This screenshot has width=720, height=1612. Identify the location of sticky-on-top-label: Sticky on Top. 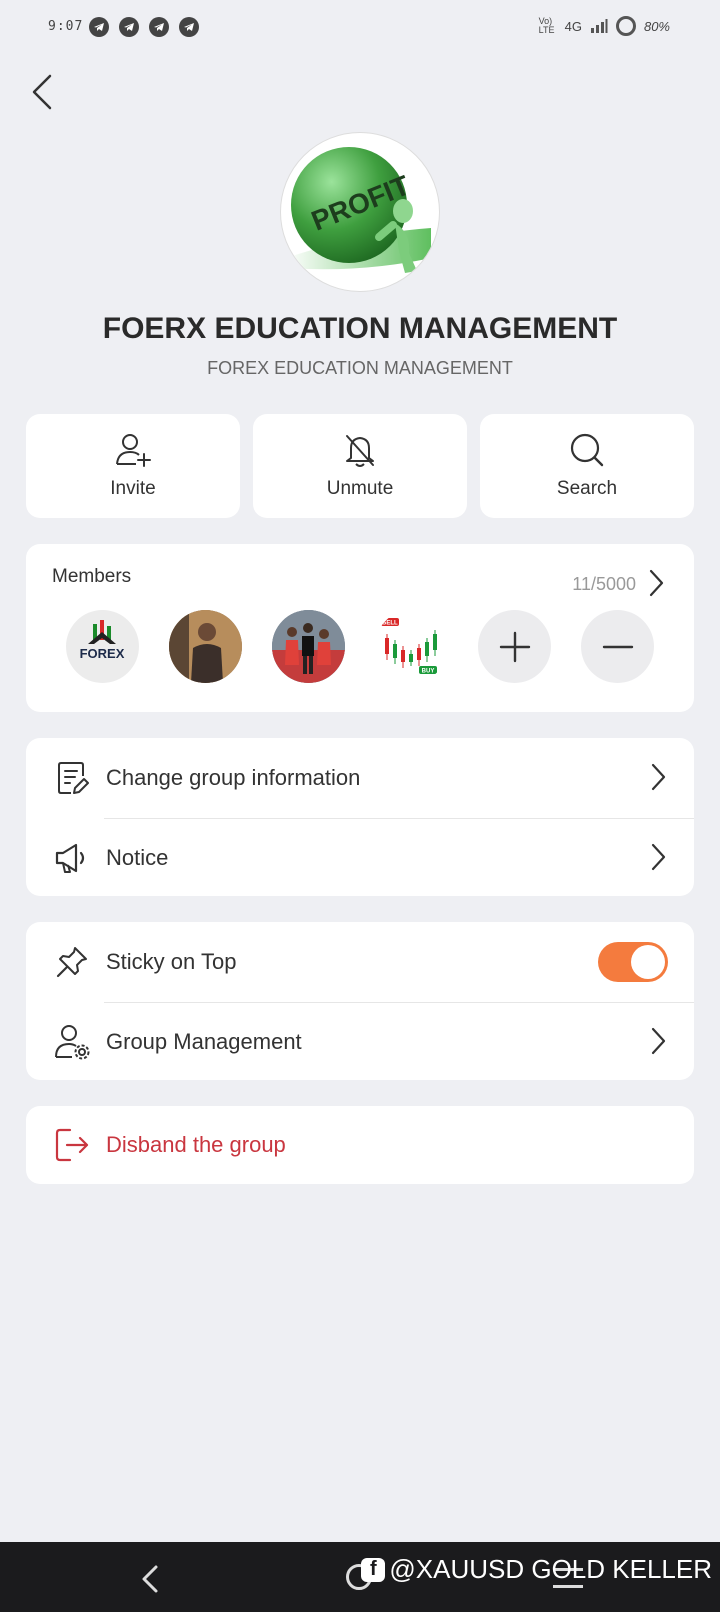
(171, 961).